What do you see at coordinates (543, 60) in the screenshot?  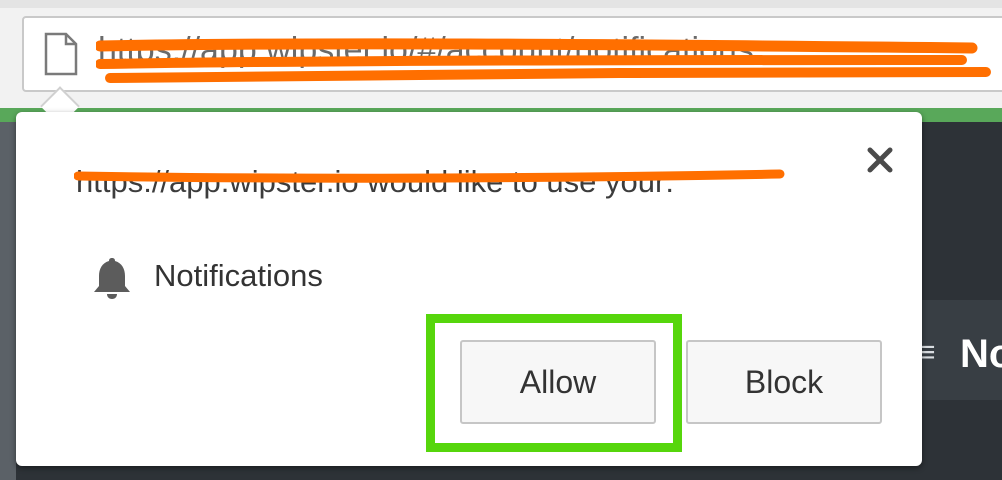 I see `url-redaction-scribble` at bounding box center [543, 60].